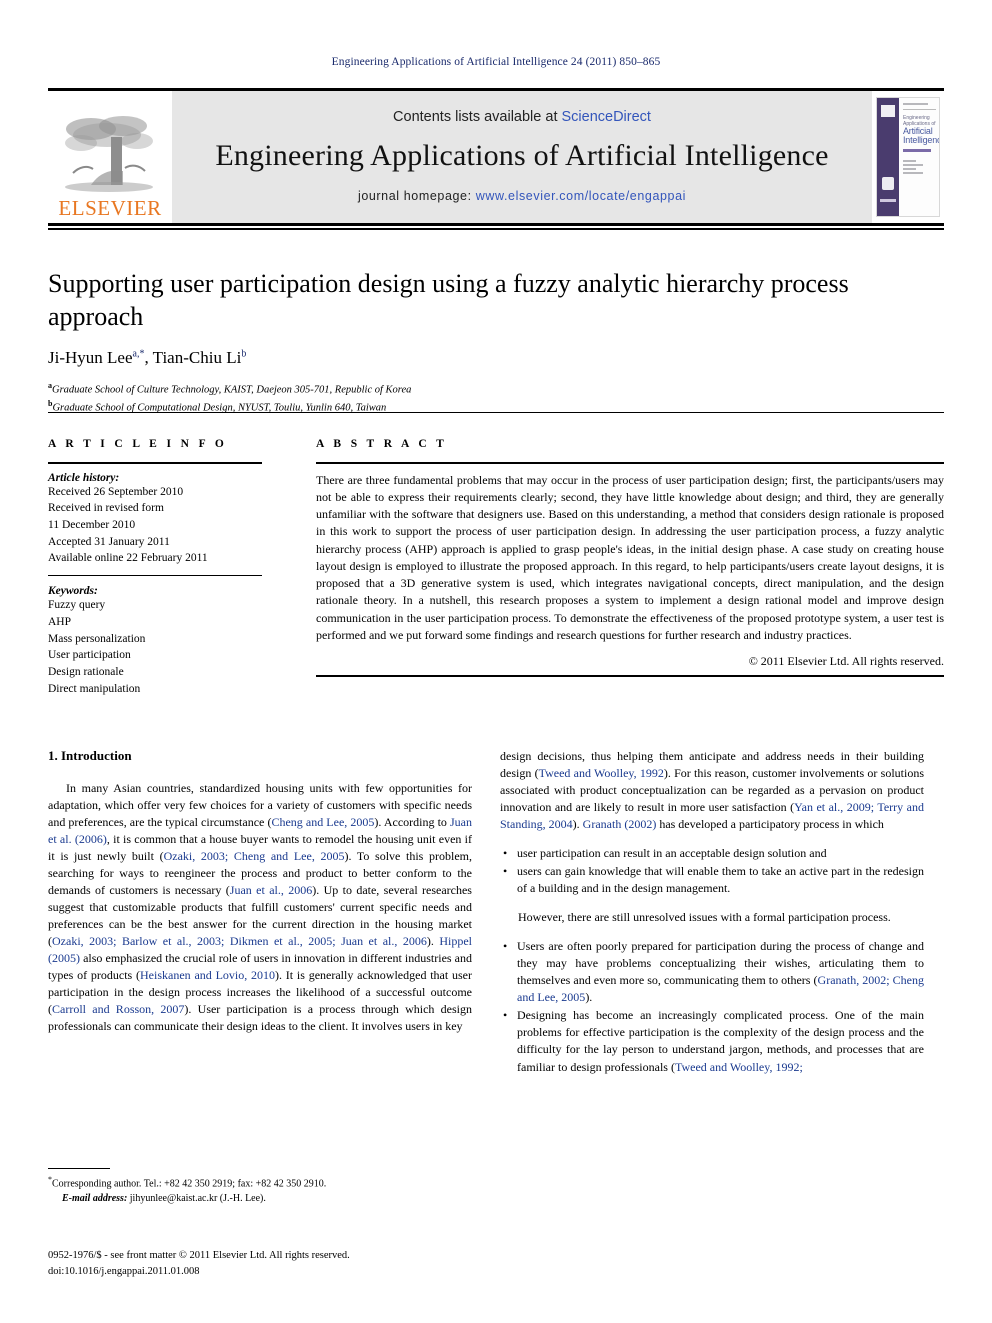 The width and height of the screenshot is (992, 1323). Describe the element at coordinates (739, 1067) in the screenshot. I see `citation-link: Tweed and Woolley, 1992;` at that location.